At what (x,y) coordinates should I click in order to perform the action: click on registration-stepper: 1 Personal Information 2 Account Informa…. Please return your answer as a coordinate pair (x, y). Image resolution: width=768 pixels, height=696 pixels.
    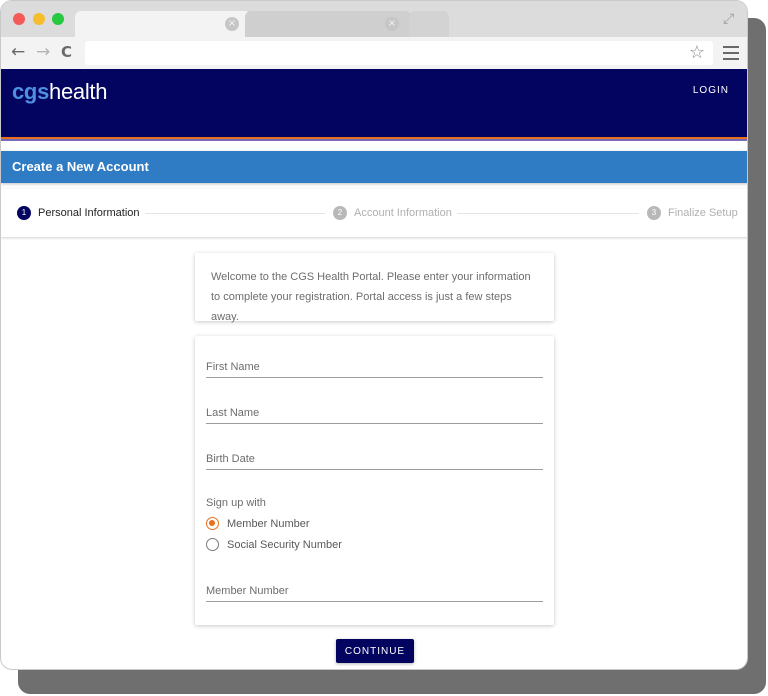
    Looking at the image, I should click on (374, 213).